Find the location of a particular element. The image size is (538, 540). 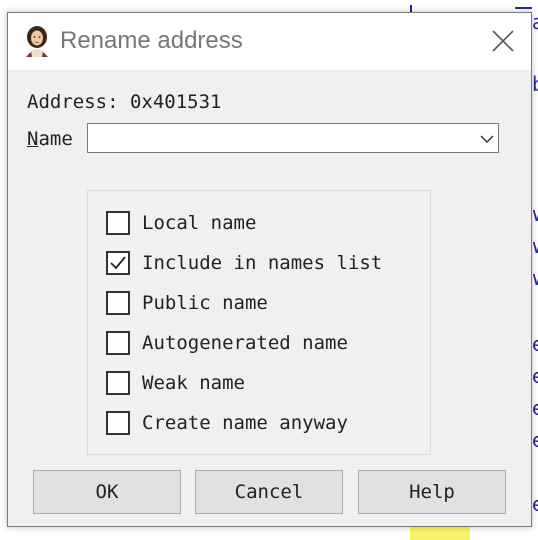

public-name-checkbox: Public name is located at coordinates (187, 303).